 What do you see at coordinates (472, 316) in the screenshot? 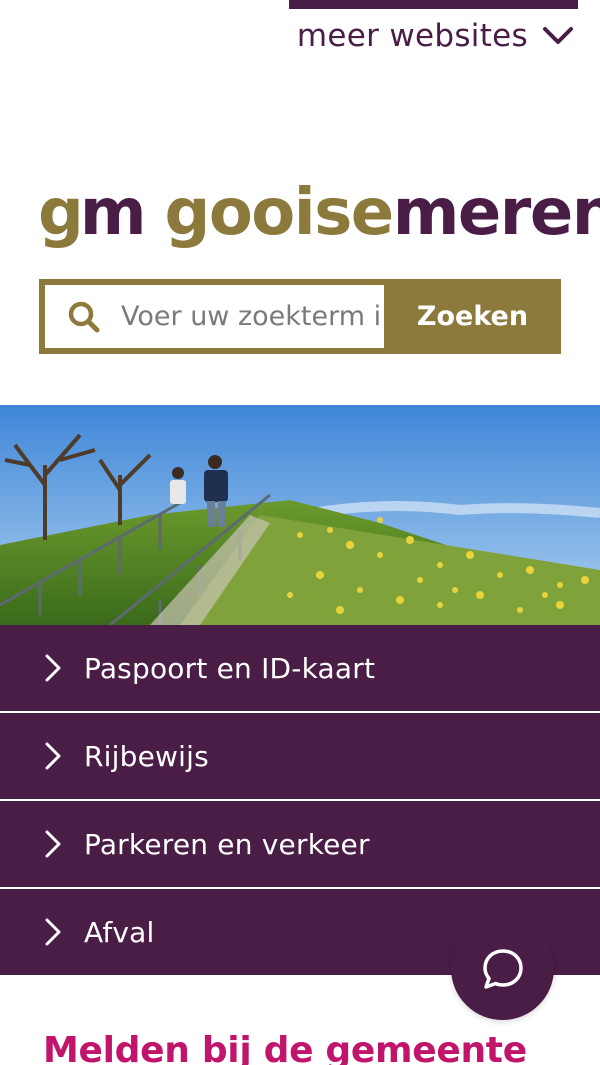
I see `search-button: Zoeken` at bounding box center [472, 316].